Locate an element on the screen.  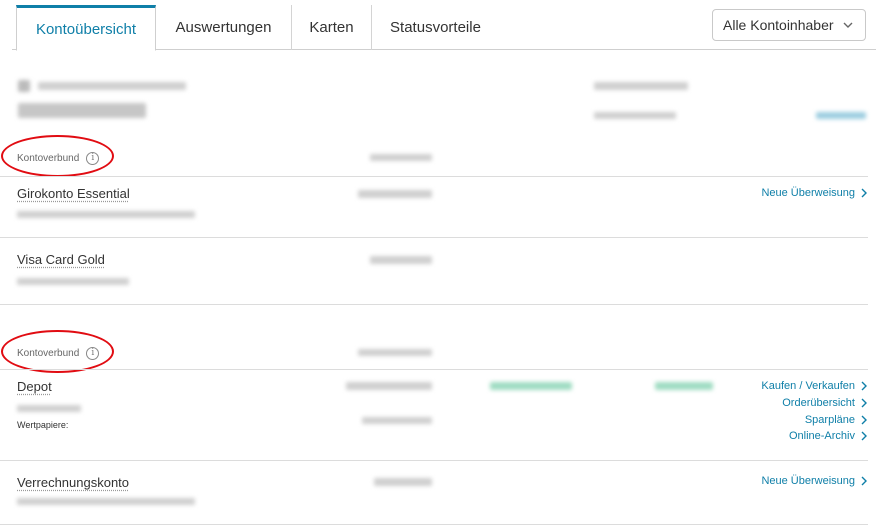
action-link: Kaufen / Verkaufen is located at coordinates (814, 386).